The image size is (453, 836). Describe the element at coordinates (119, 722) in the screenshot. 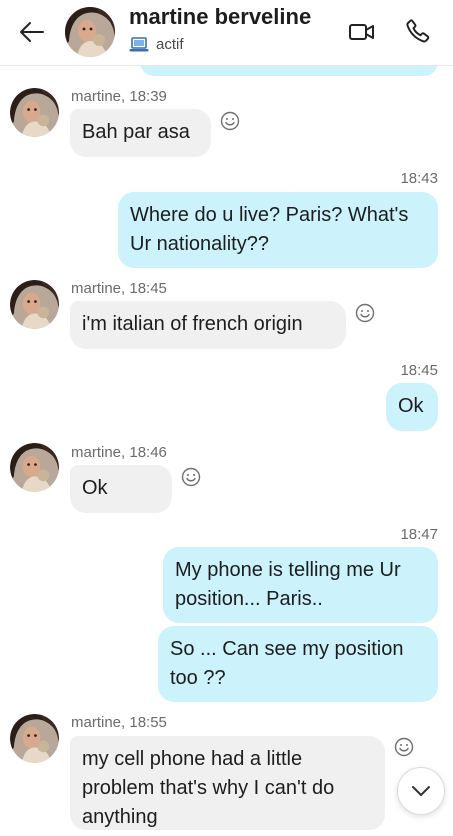

I see `message-sender-time: martine, 18:55` at that location.